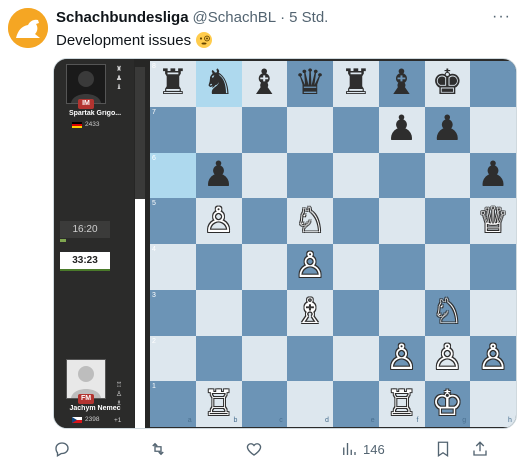 The width and height of the screenshot is (523, 464). What do you see at coordinates (349, 449) in the screenshot?
I see `views-icon` at bounding box center [349, 449].